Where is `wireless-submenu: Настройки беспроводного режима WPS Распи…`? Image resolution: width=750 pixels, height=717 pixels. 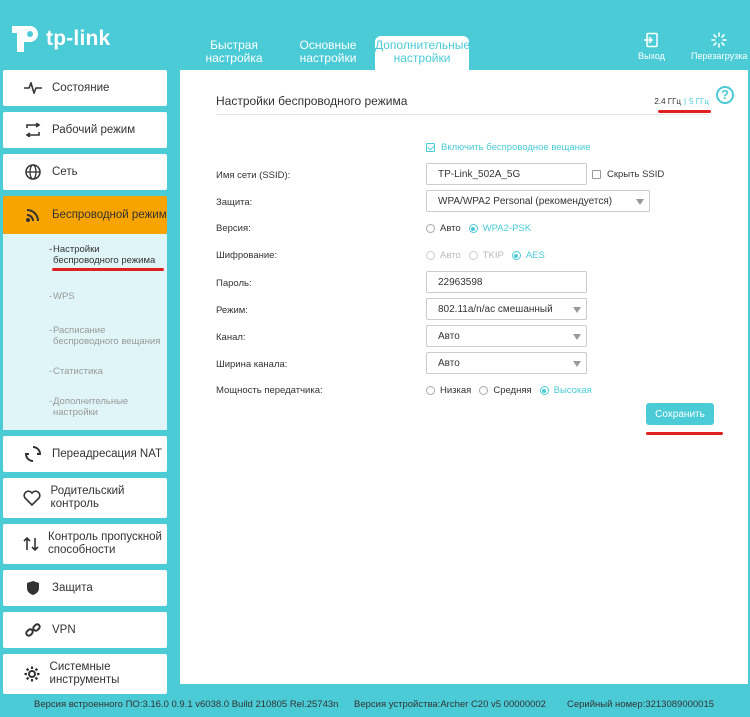 wireless-submenu: Настройки беспроводного режима WPS Распи… is located at coordinates (85, 332).